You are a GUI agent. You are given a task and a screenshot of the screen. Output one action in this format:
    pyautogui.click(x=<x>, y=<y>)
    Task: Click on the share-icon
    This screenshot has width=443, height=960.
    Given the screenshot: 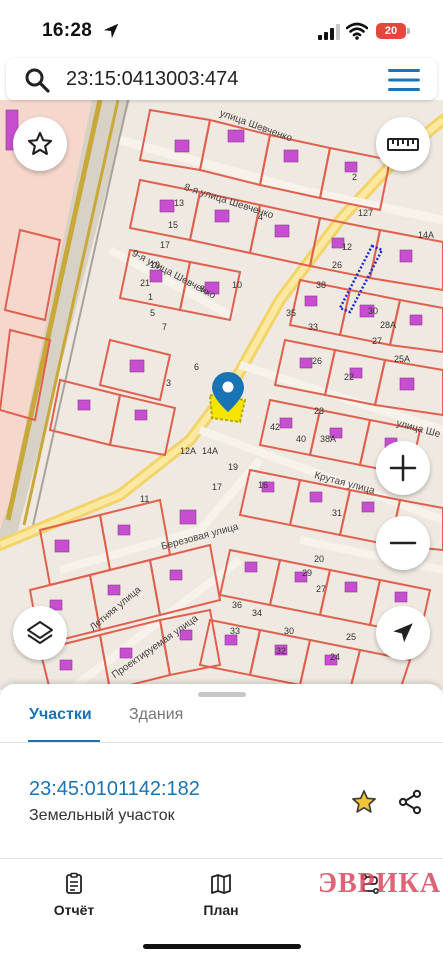 What is the action you would take?
    pyautogui.click(x=410, y=802)
    